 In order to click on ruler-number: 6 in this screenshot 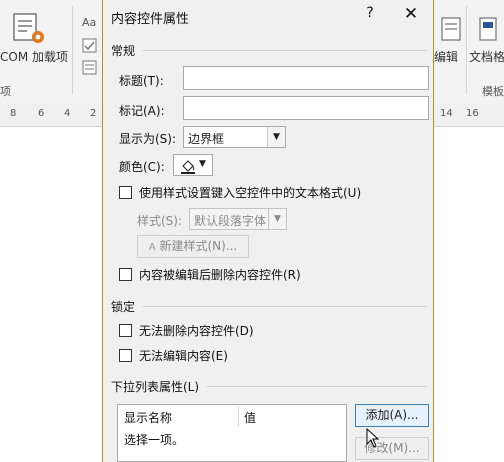, I will do `click(41, 113)`.